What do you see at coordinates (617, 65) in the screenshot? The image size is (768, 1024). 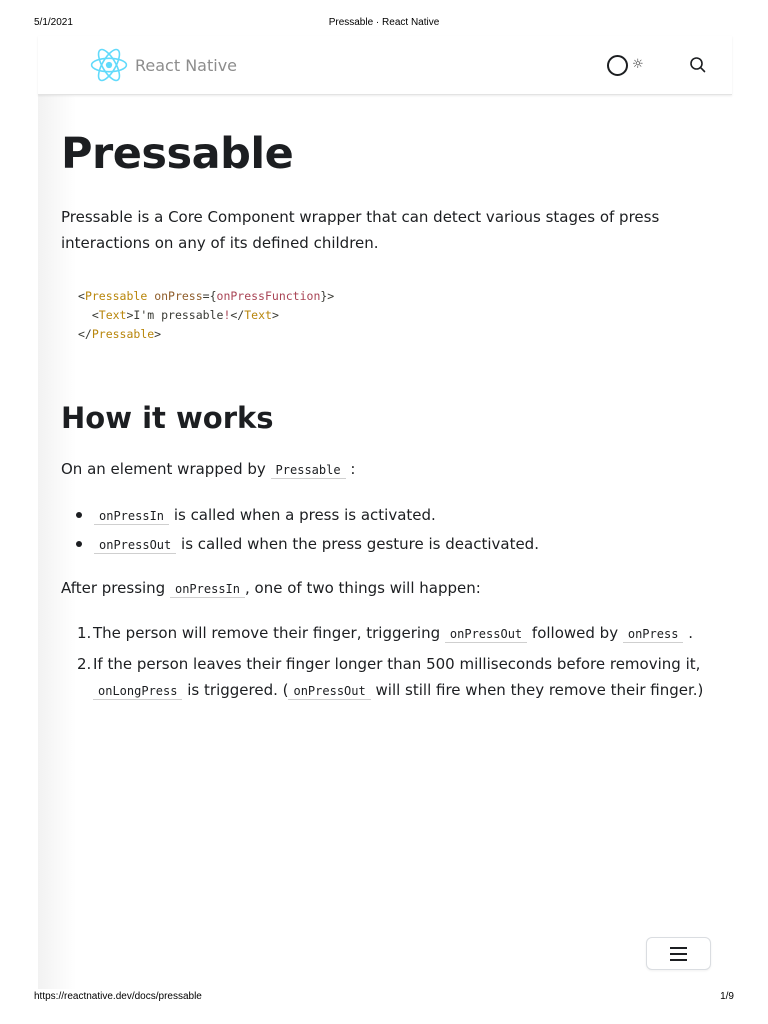 I see `toggle-knob` at bounding box center [617, 65].